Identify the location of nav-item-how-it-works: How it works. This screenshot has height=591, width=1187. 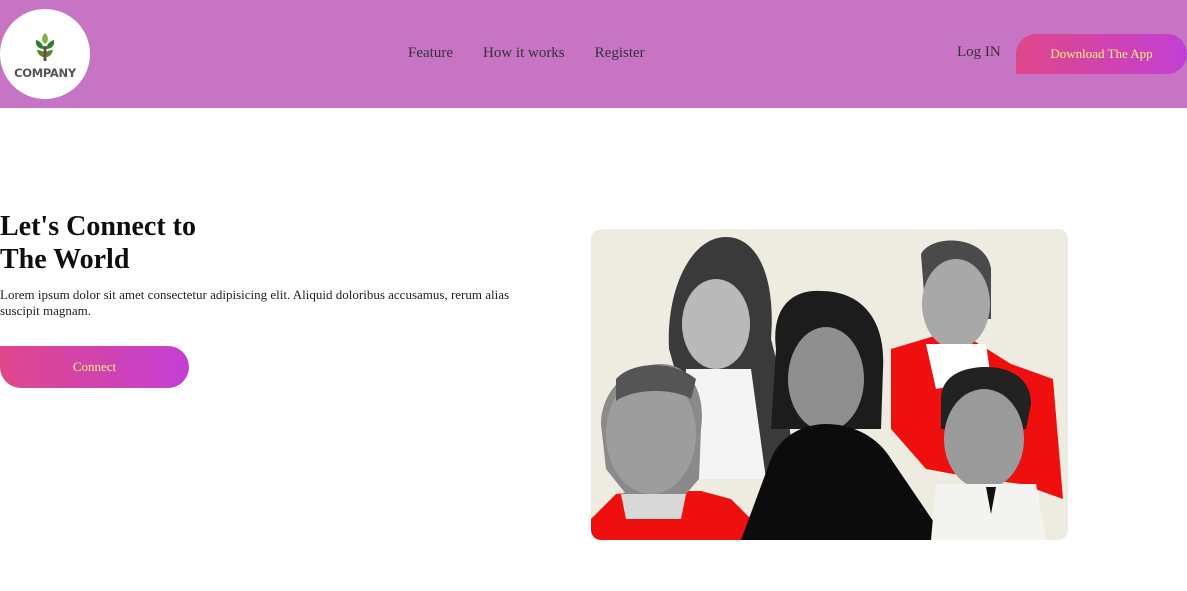
(524, 53).